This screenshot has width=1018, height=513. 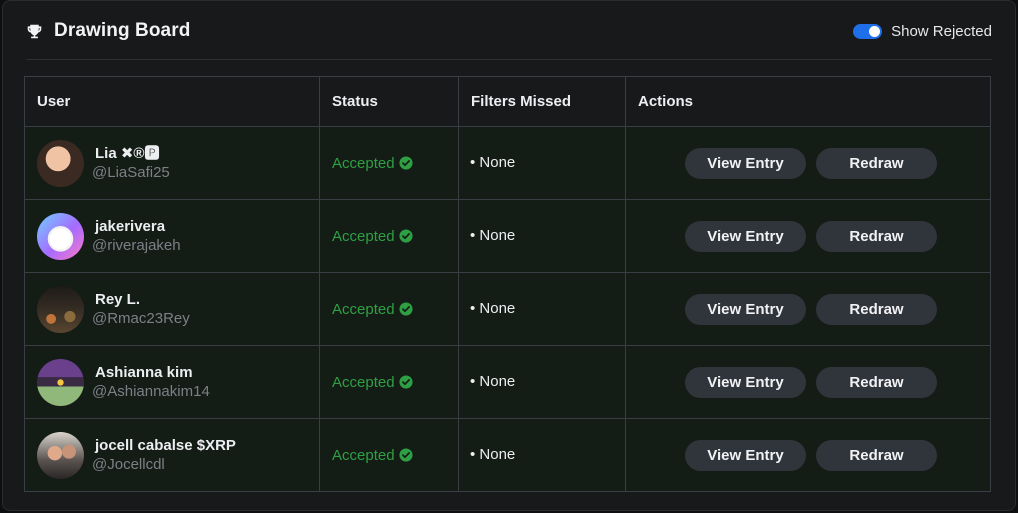 I want to click on user-display-name: jakerivera, so click(x=130, y=226).